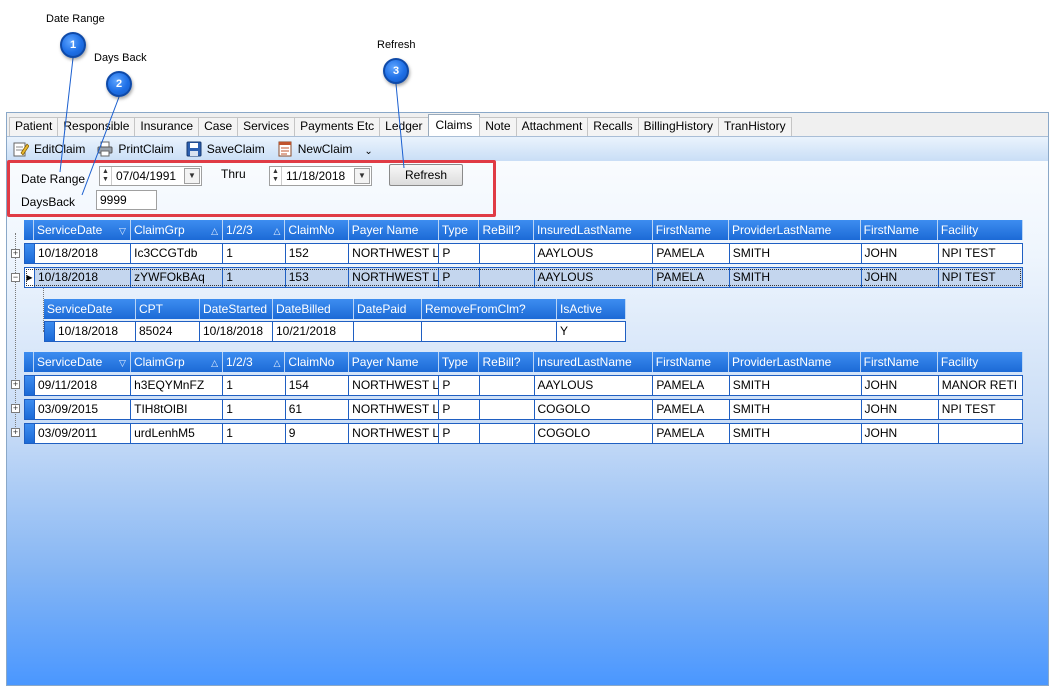 The height and width of the screenshot is (692, 1060). What do you see at coordinates (426, 175) in the screenshot?
I see `refresh-button: Refresh` at bounding box center [426, 175].